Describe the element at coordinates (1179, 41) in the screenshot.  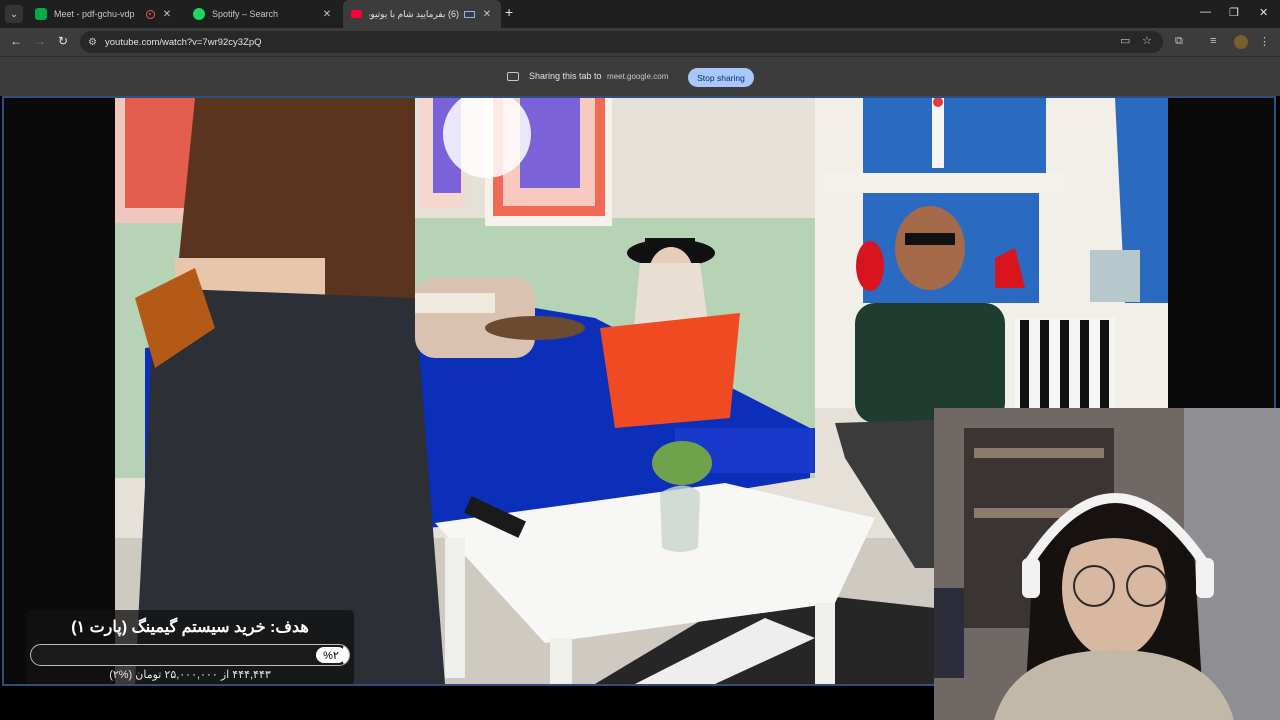
I see `extensions-icon: ⧉` at that location.